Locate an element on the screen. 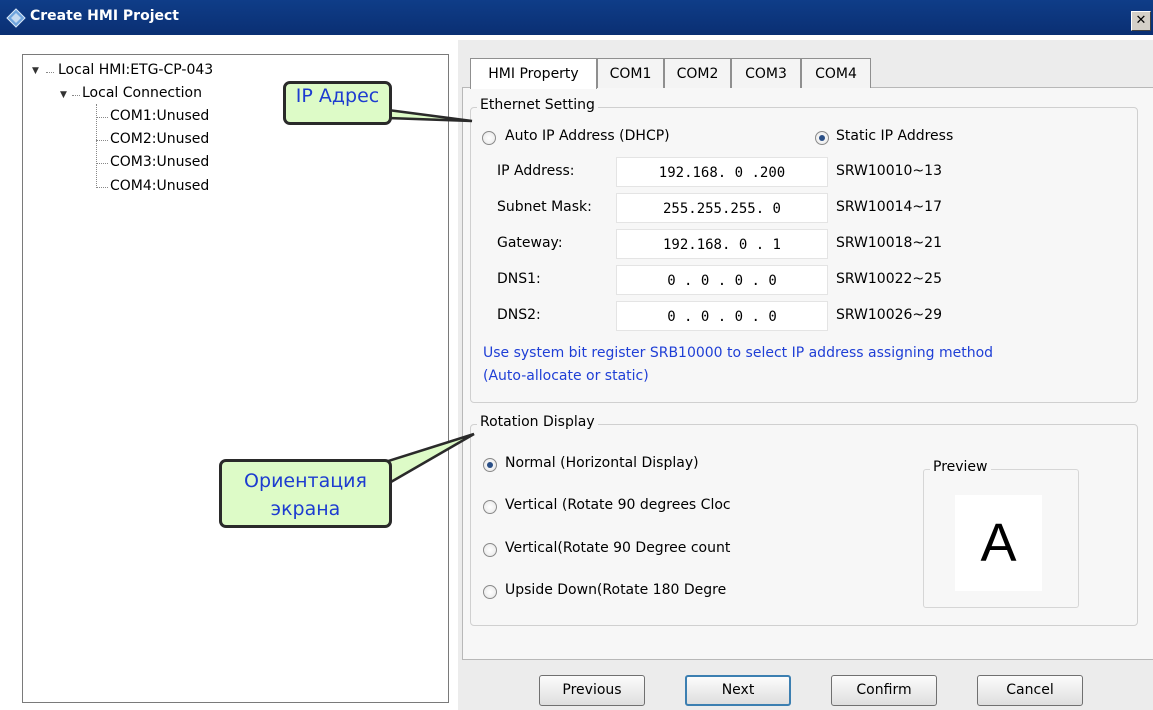 The height and width of the screenshot is (710, 1153). orientation-callout-line2: экрана is located at coordinates (305, 509).